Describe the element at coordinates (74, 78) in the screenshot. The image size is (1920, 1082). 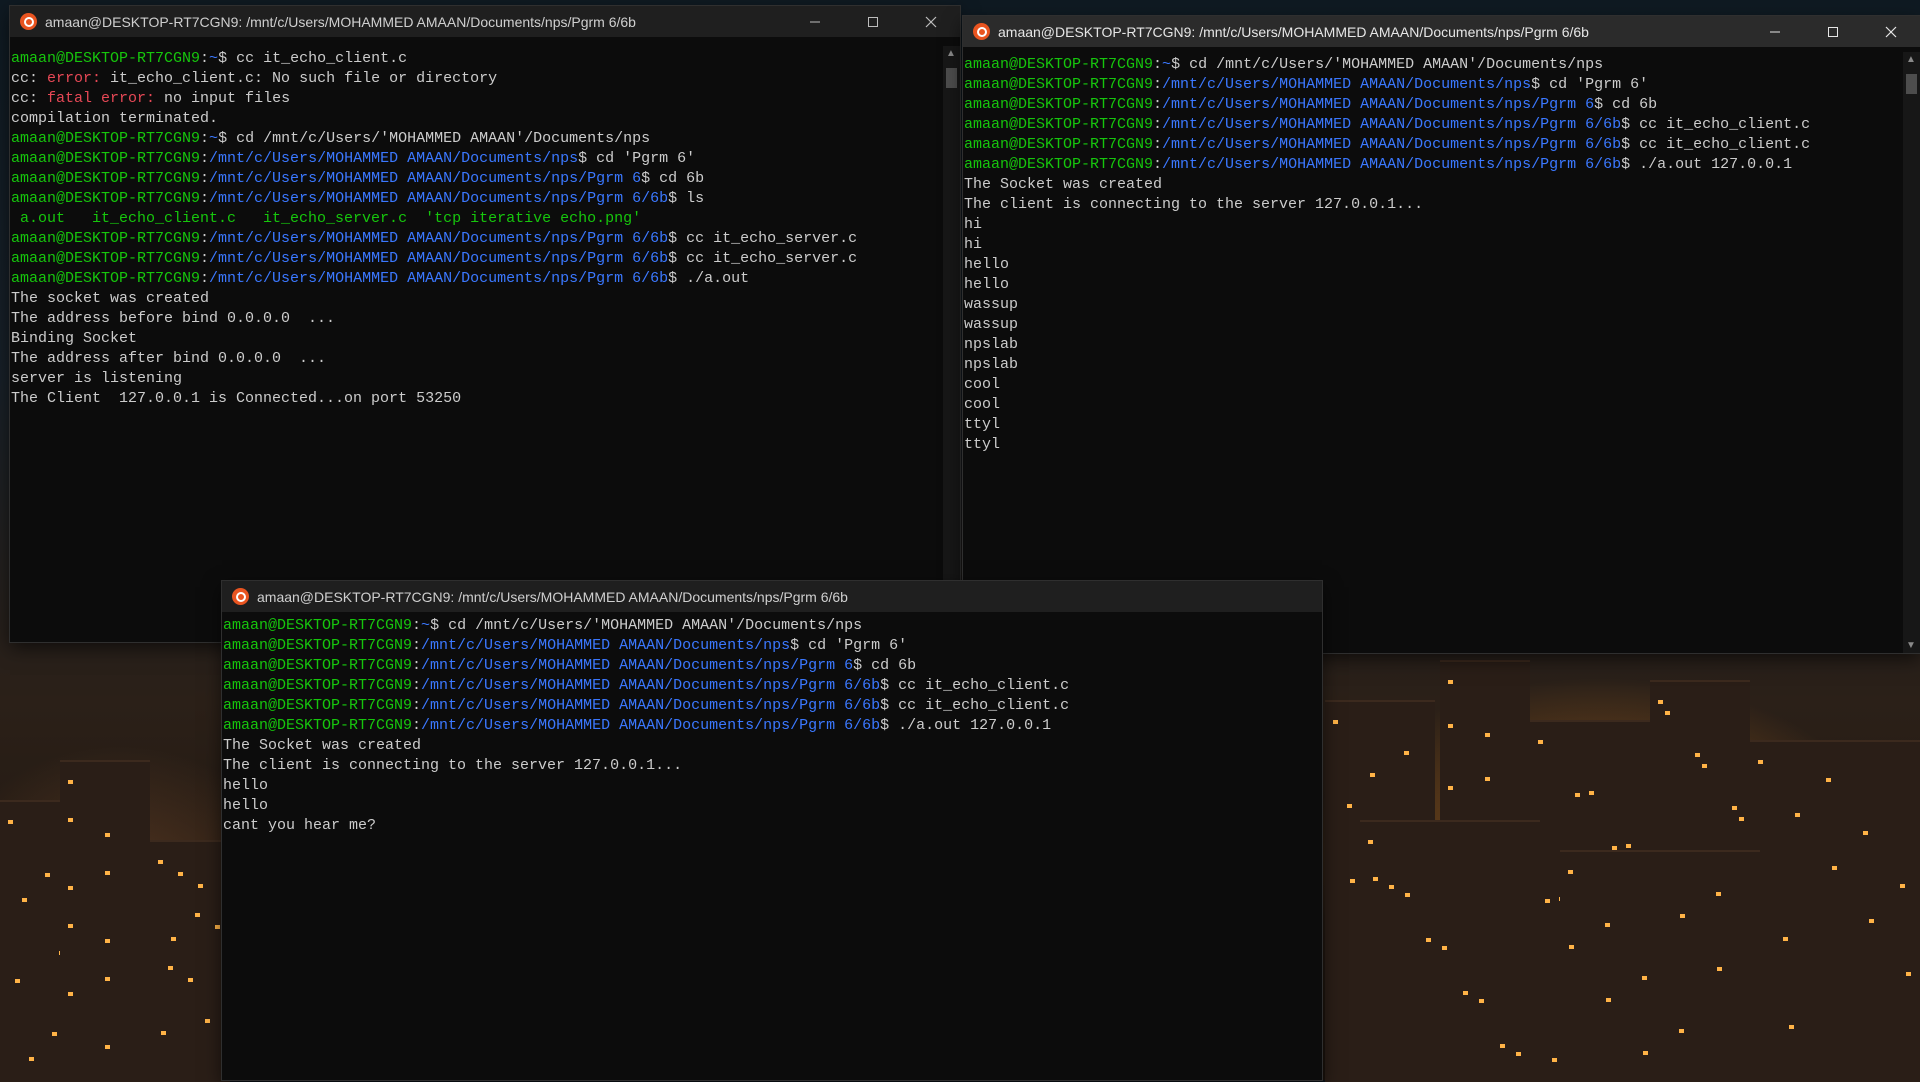
I see `terminal-text: error:` at that location.